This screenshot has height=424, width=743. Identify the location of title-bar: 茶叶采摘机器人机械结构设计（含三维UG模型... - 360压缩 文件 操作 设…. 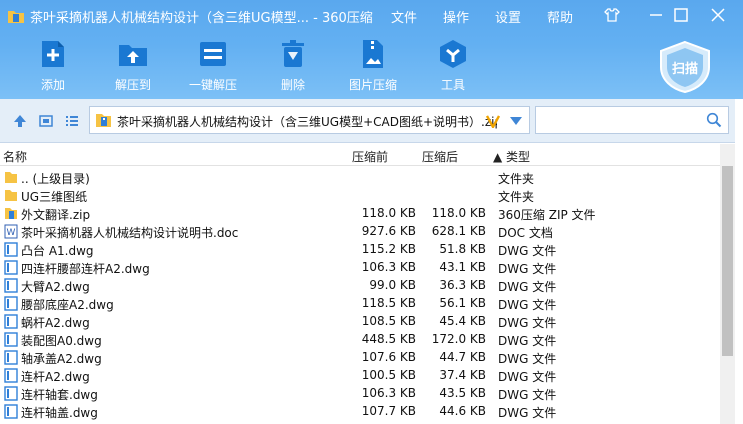
(371, 15).